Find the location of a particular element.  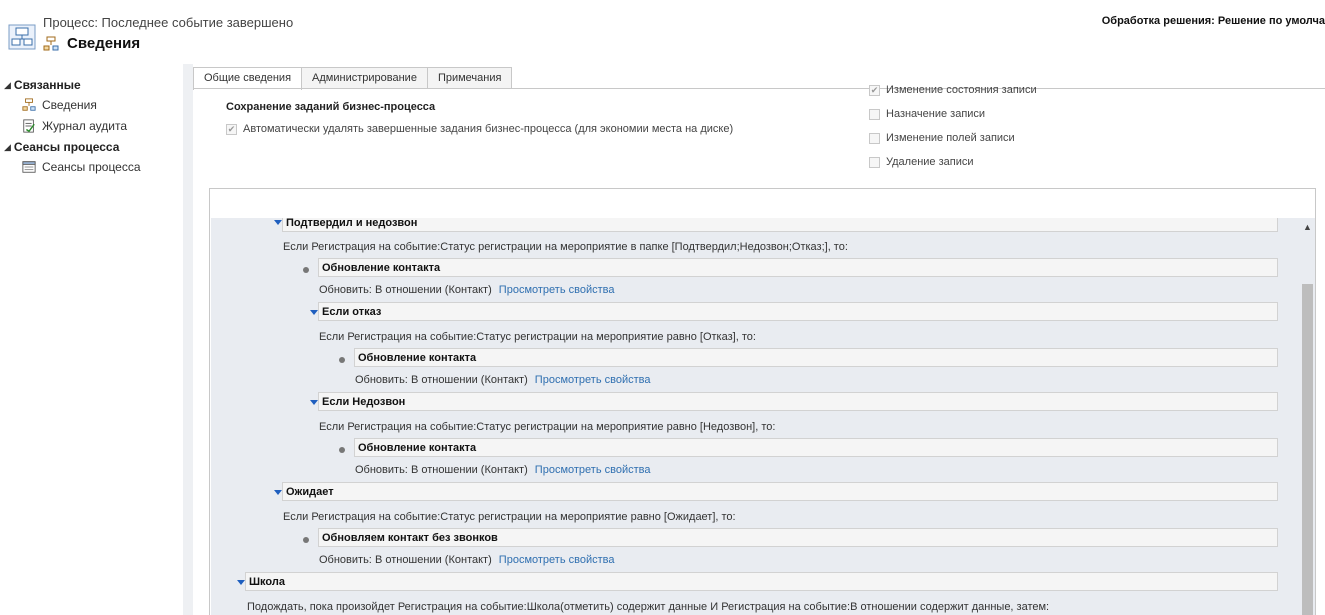

designer-scrollbar: ▲ is located at coordinates (1307, 416).